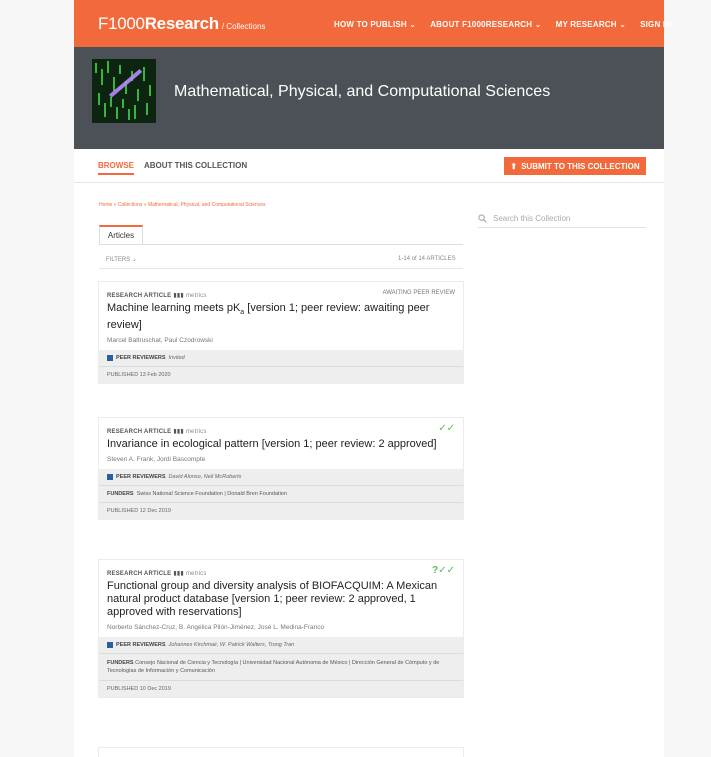  I want to click on nav-about: ABOUT F1000RESEARCH ⌄, so click(485, 24).